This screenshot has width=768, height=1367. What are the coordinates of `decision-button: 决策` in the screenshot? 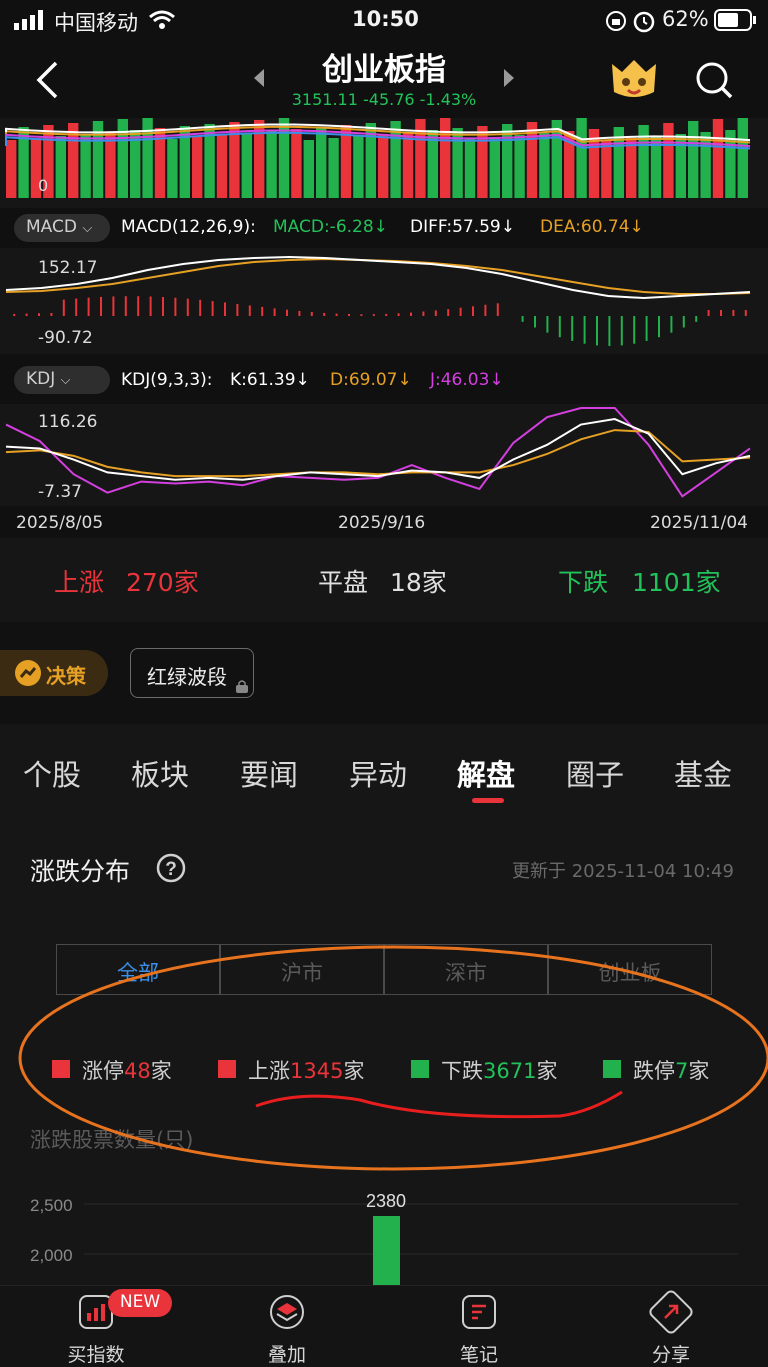 It's located at (54, 673).